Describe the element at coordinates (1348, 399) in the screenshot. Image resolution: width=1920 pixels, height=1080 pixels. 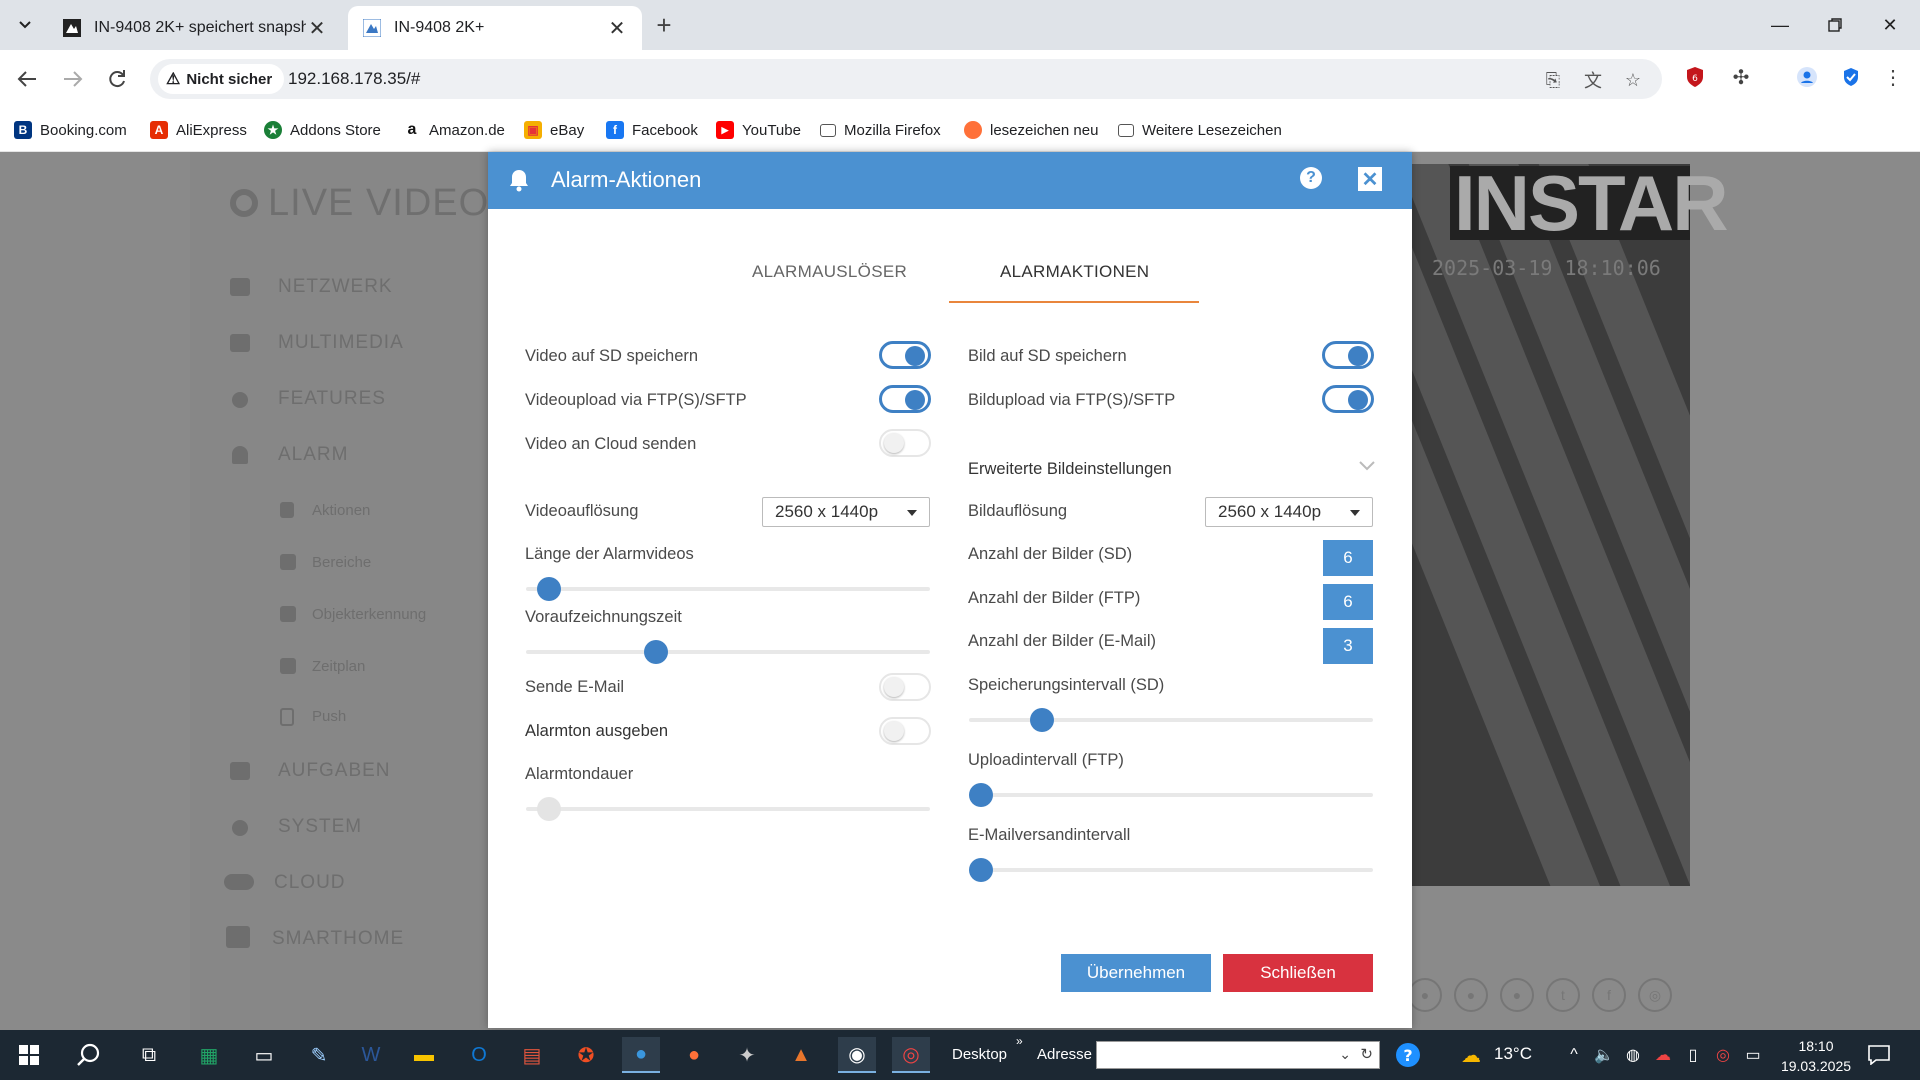
I see `image-ftp-toggle` at that location.